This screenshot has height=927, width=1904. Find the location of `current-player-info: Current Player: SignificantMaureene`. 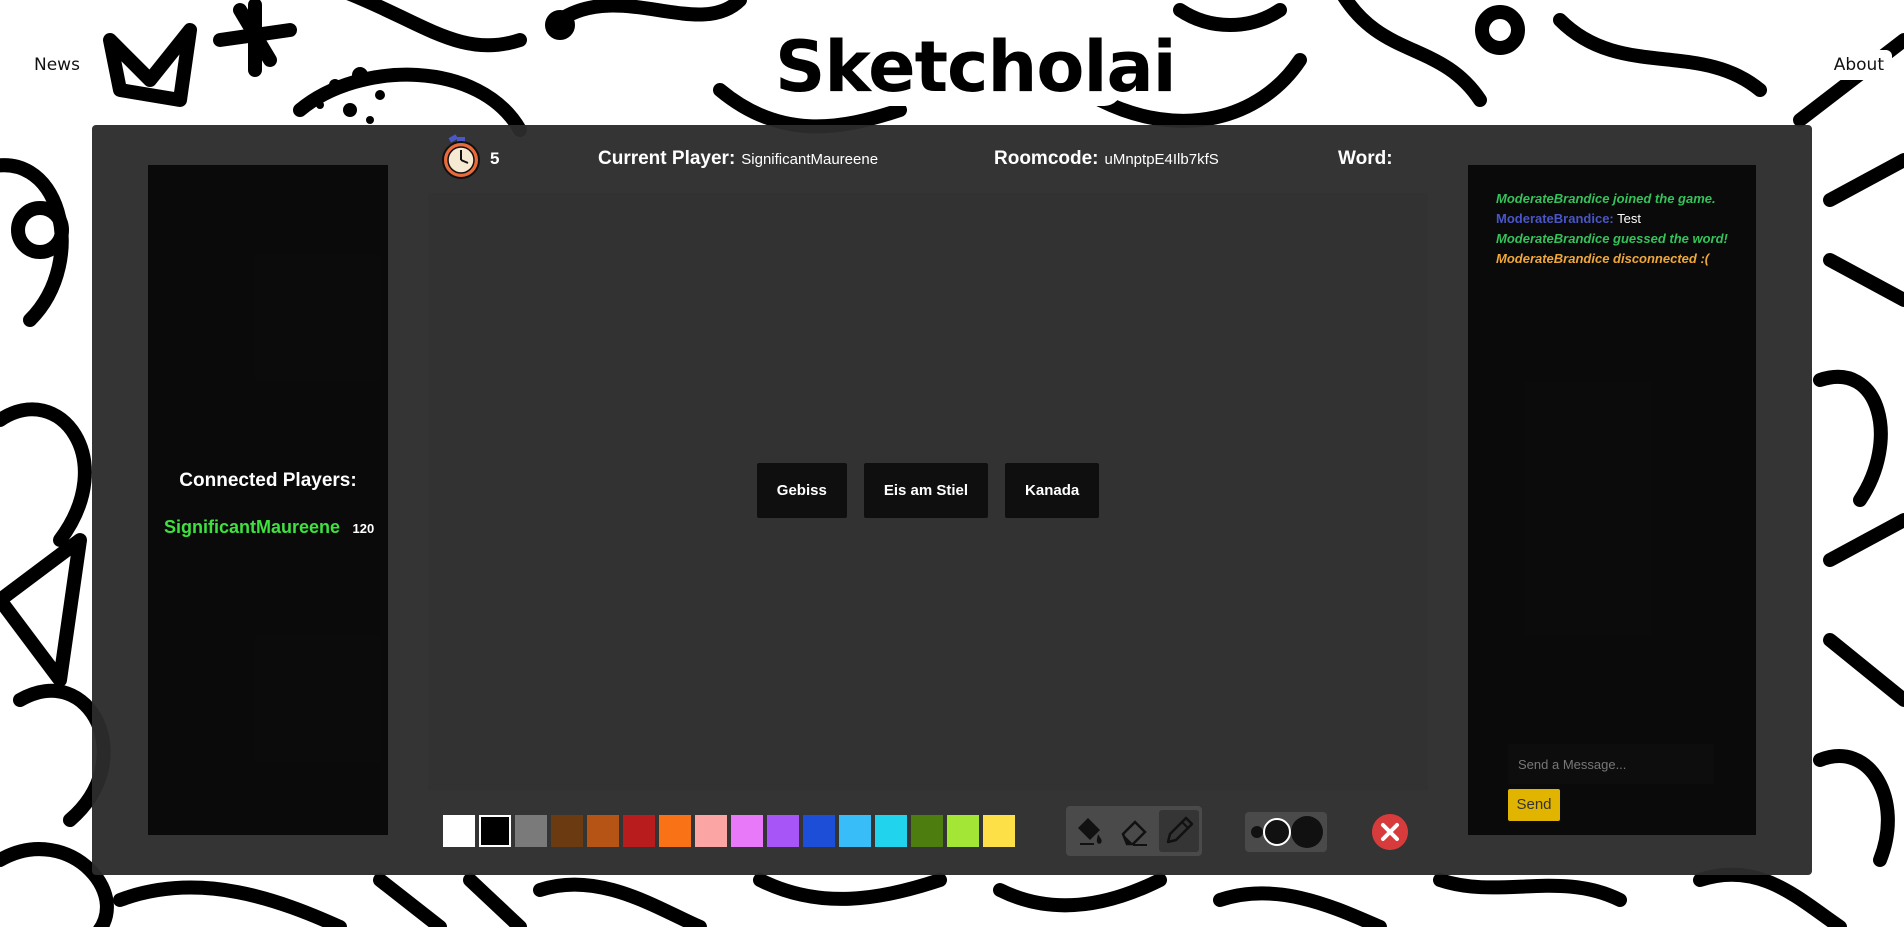

current-player-info: Current Player: SignificantMaureene is located at coordinates (738, 159).